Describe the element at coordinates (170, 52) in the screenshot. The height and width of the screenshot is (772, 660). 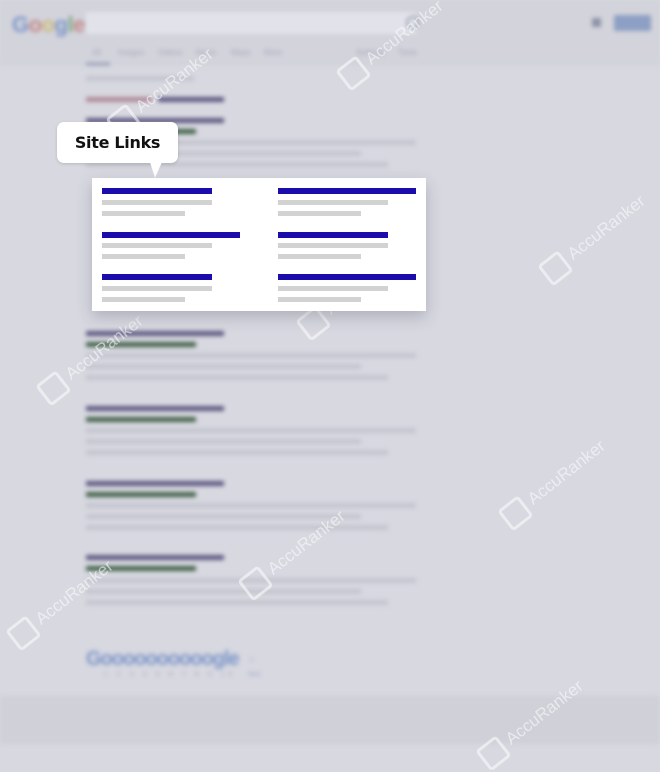
I see `tab-videos: Videos` at that location.